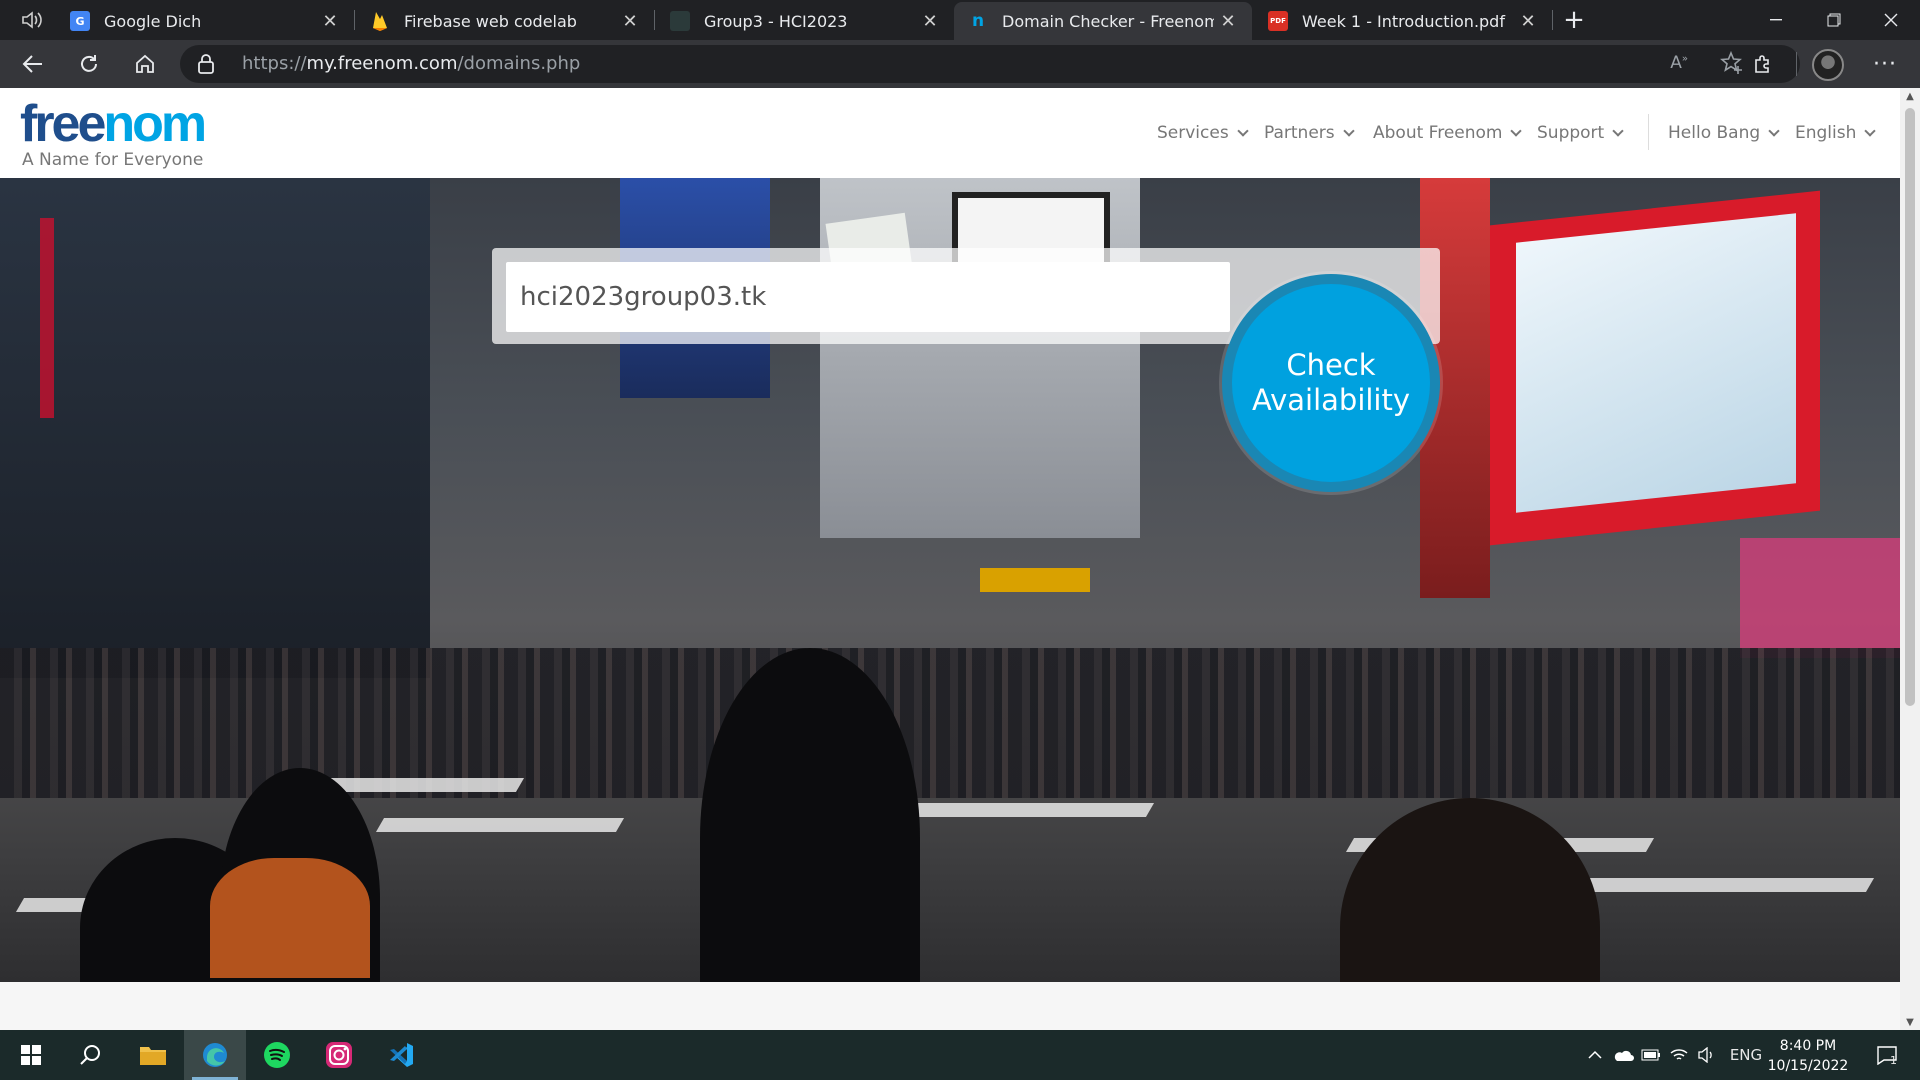 The image size is (1920, 1080). I want to click on refresh-button, so click(89, 64).